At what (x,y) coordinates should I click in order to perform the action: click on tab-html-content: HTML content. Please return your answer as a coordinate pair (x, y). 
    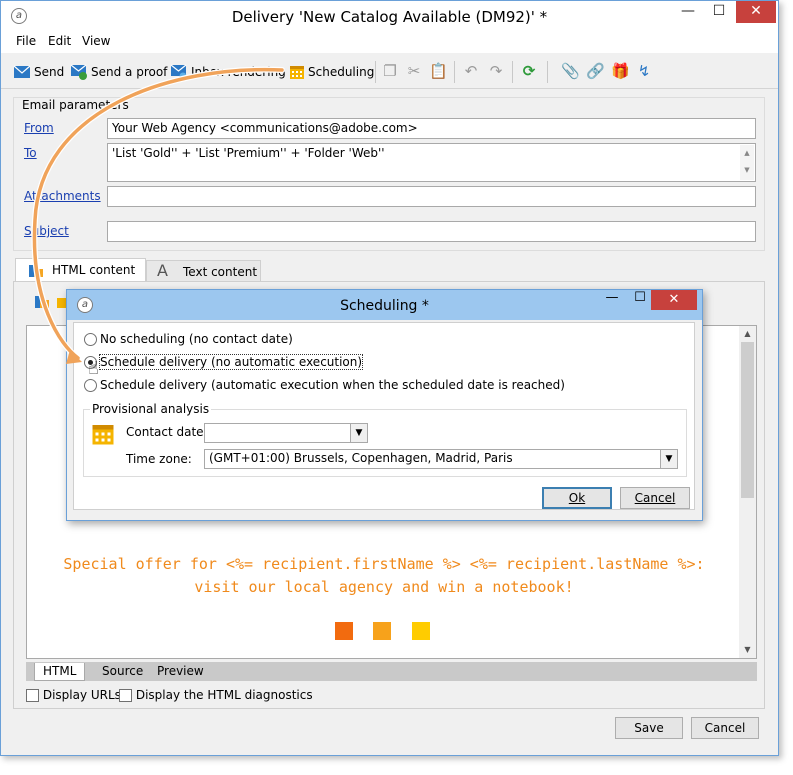
    Looking at the image, I should click on (80, 270).